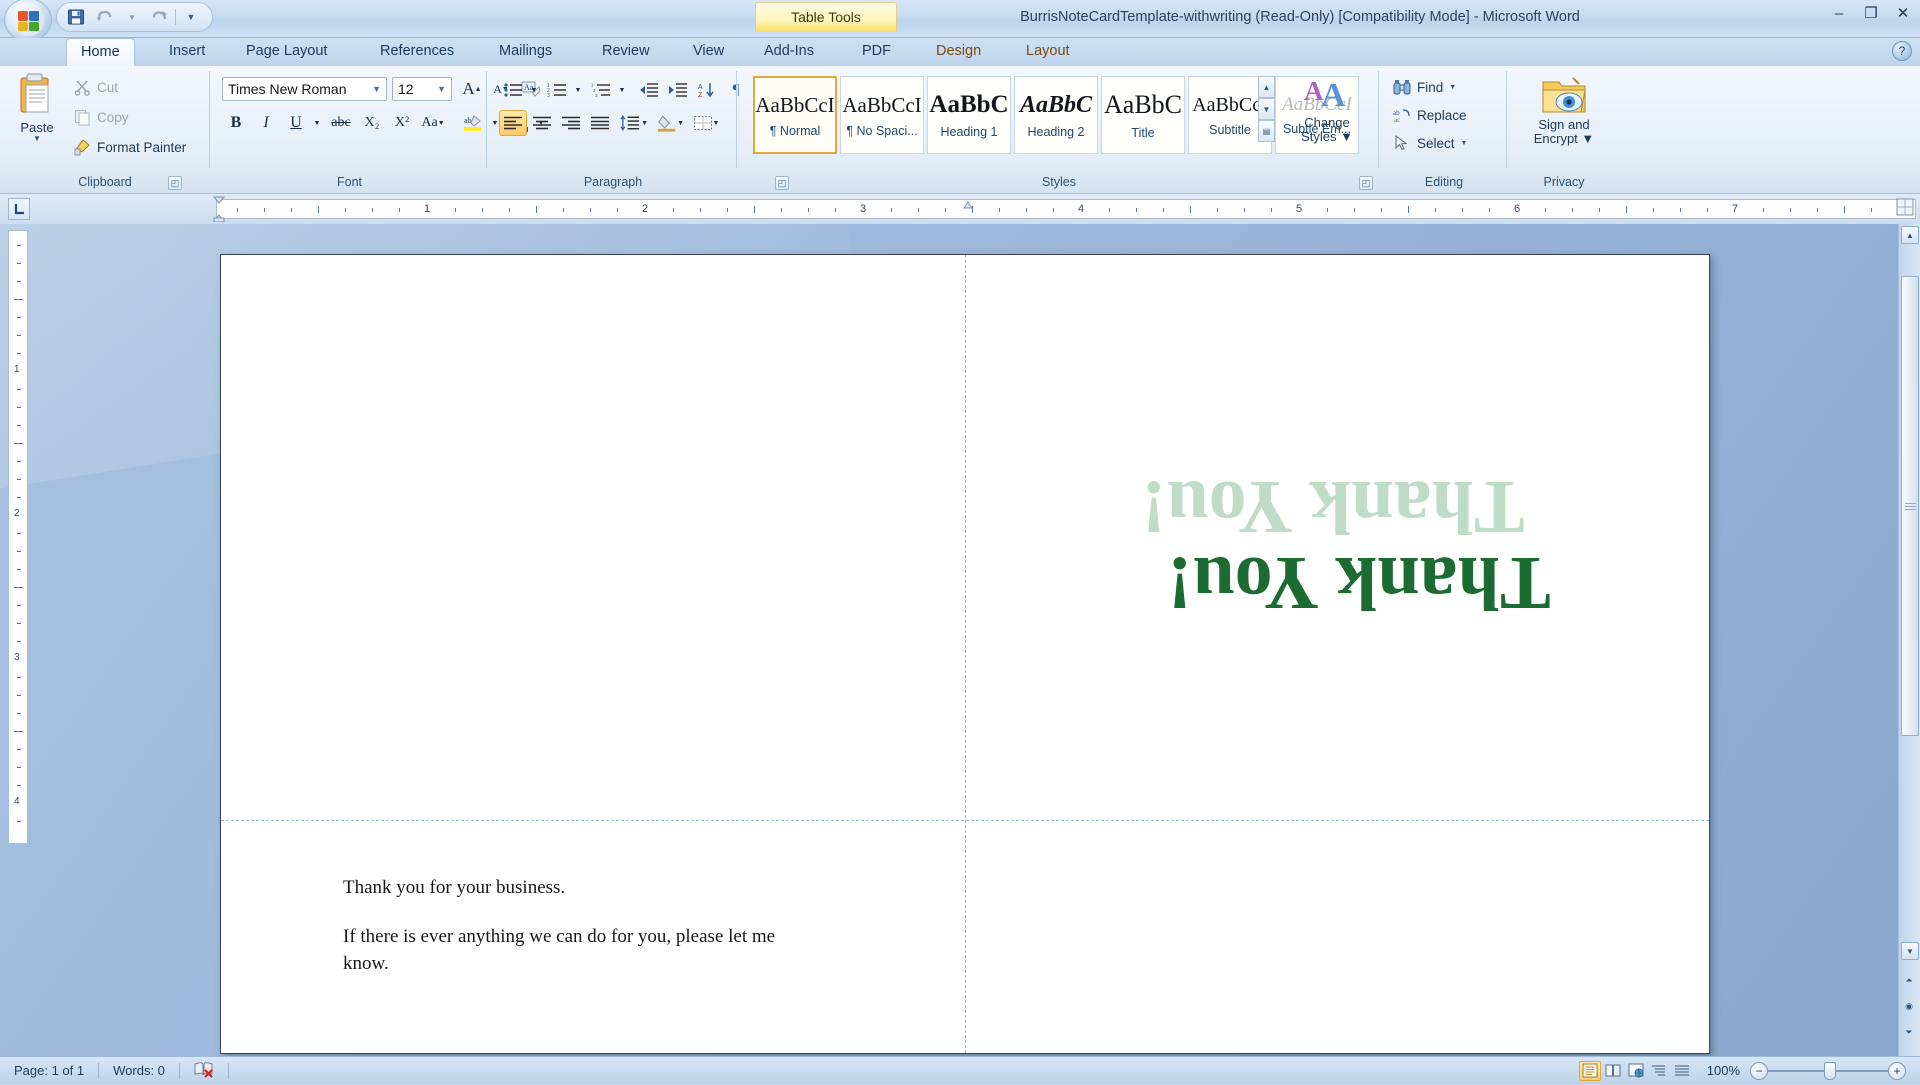  What do you see at coordinates (601, 90) in the screenshot?
I see `multilevel-list-button: 123` at bounding box center [601, 90].